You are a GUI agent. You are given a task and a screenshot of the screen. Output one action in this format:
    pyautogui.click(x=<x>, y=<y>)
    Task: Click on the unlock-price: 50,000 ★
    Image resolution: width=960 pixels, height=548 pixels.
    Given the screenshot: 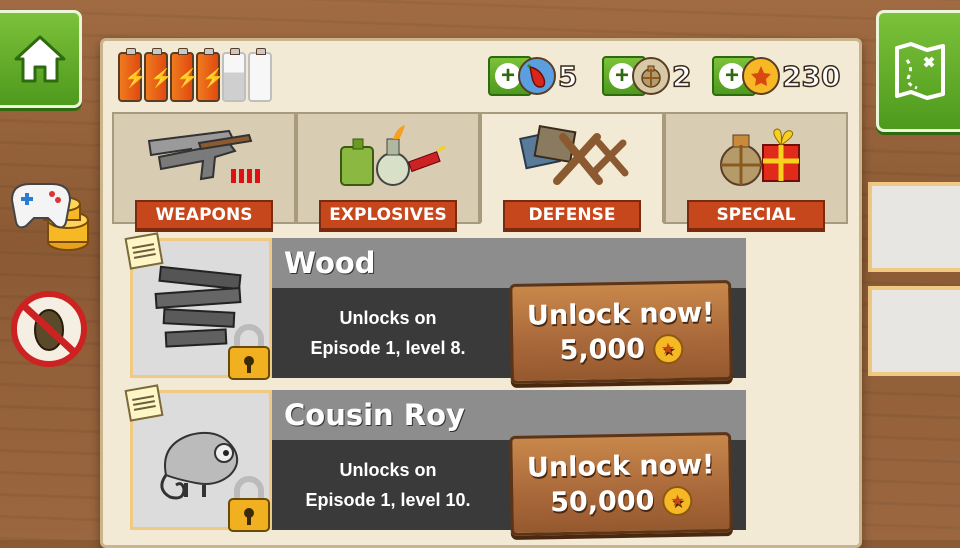 What is the action you would take?
    pyautogui.click(x=621, y=501)
    